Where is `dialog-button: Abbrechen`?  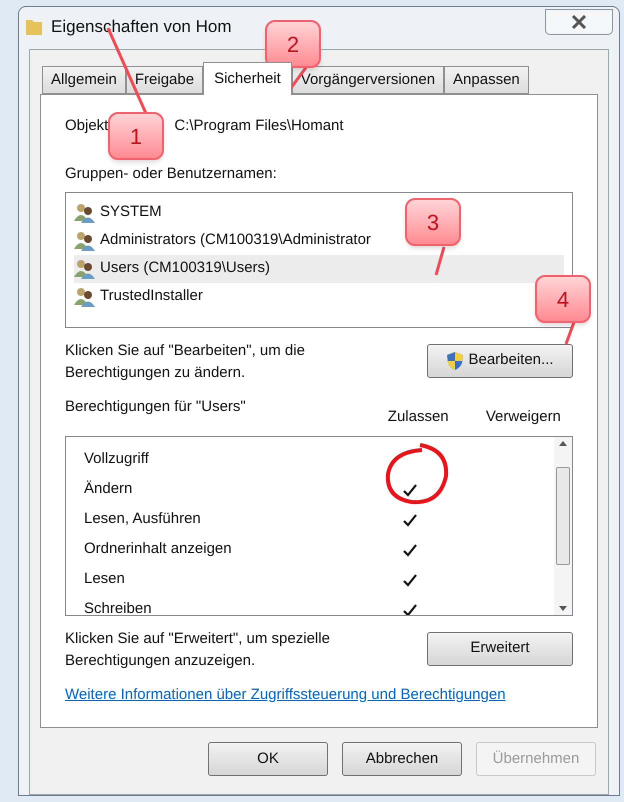
dialog-button: Abbrechen is located at coordinates (402, 759).